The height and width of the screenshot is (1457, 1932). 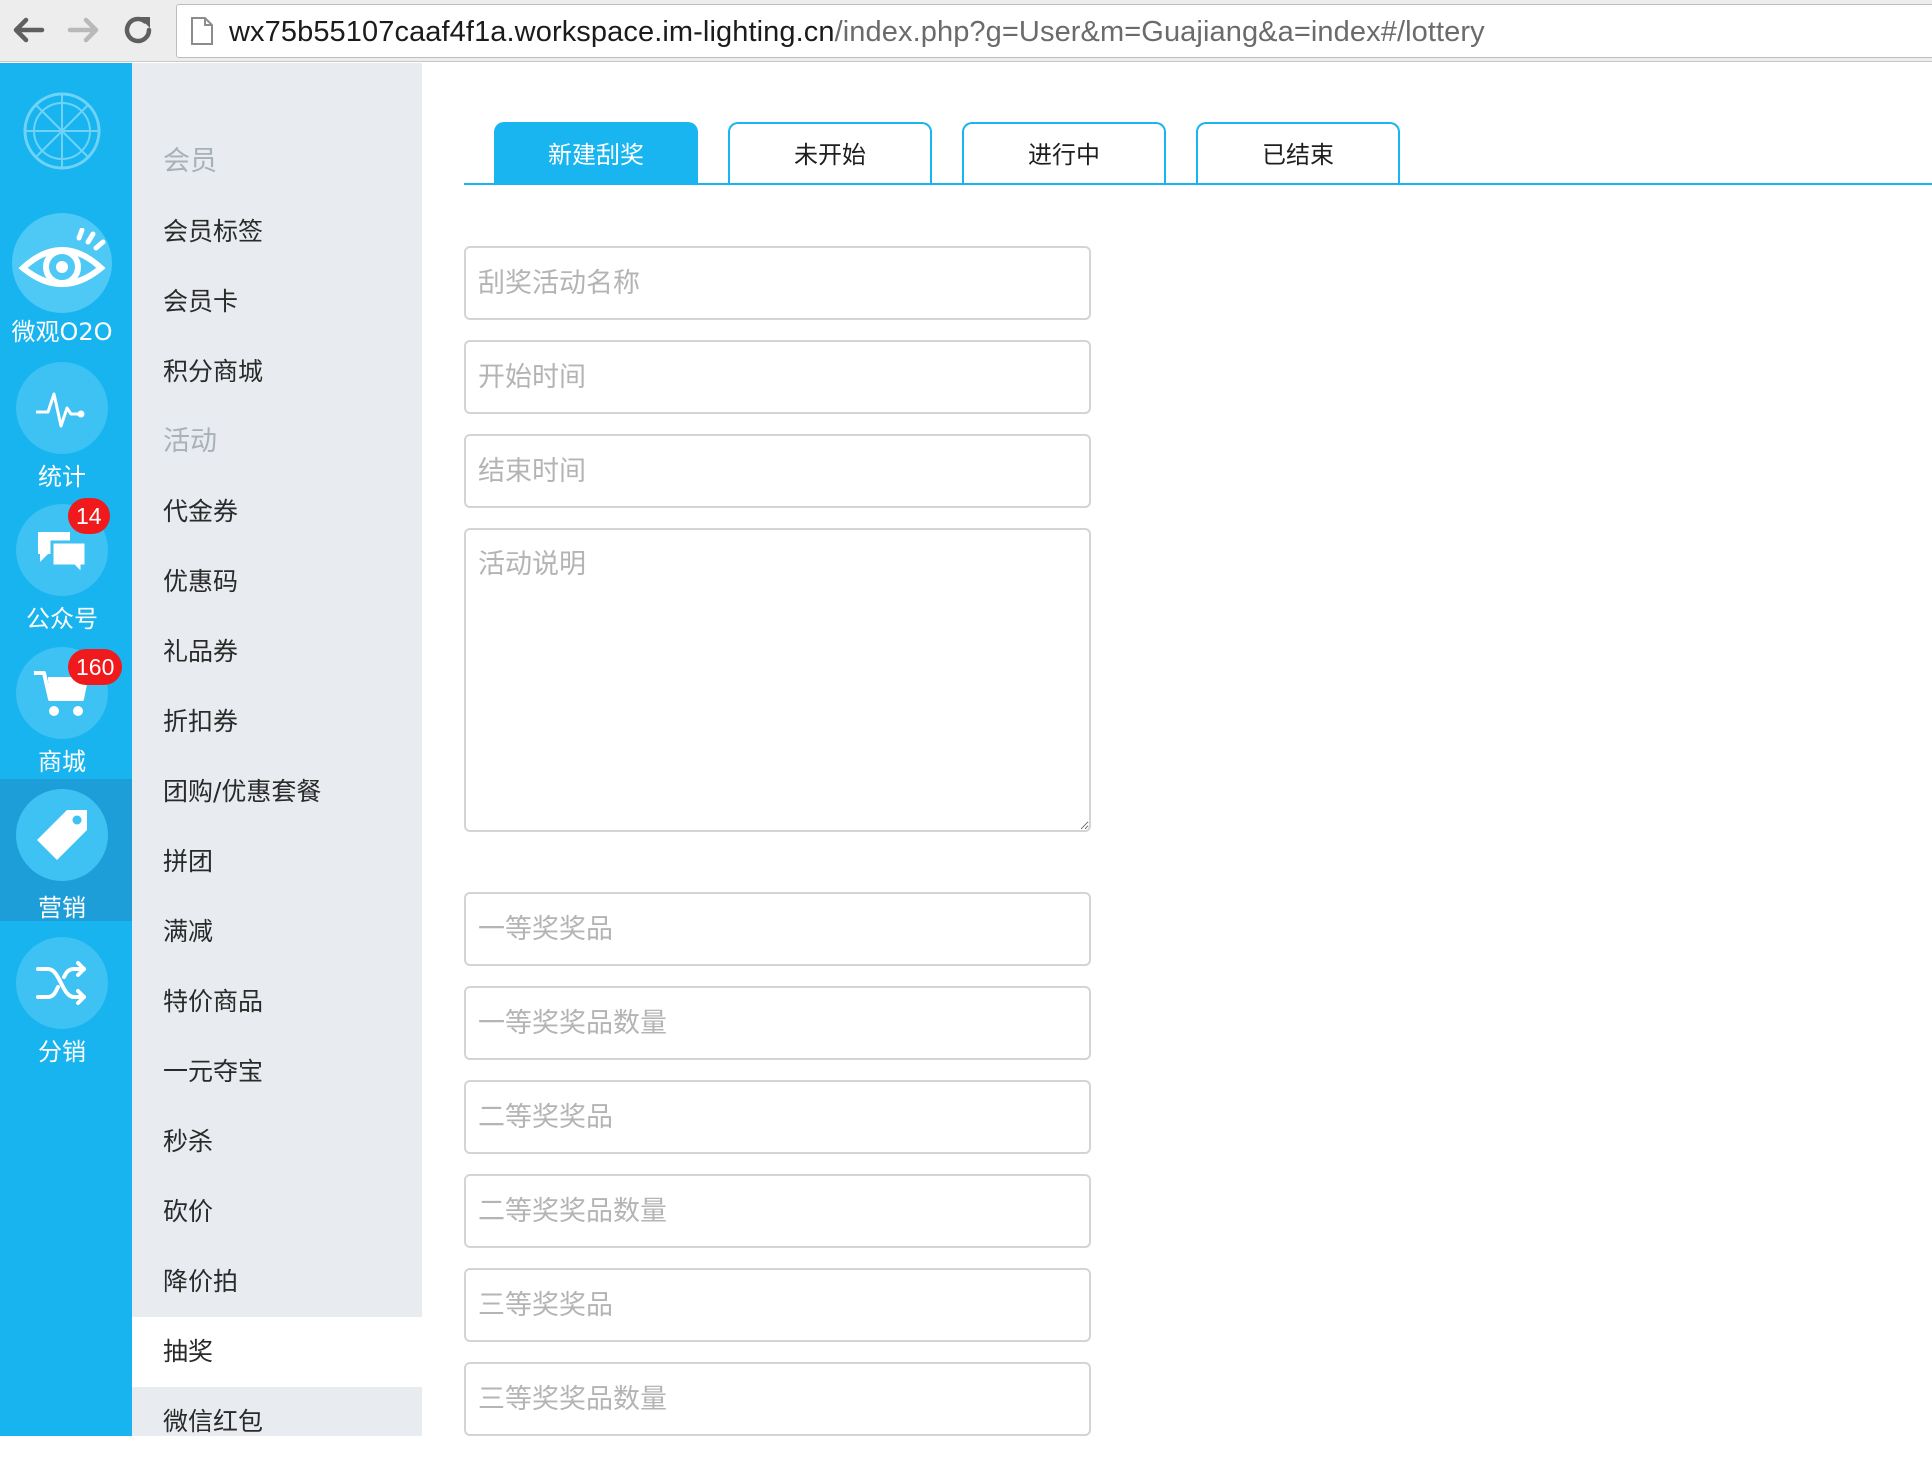 I want to click on pulse-icon, so click(x=60, y=410).